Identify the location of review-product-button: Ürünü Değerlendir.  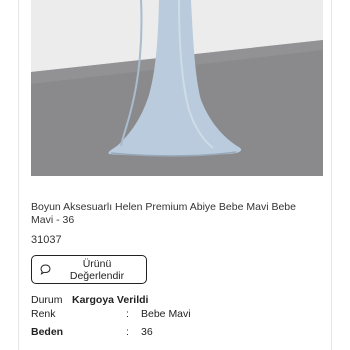
(89, 269).